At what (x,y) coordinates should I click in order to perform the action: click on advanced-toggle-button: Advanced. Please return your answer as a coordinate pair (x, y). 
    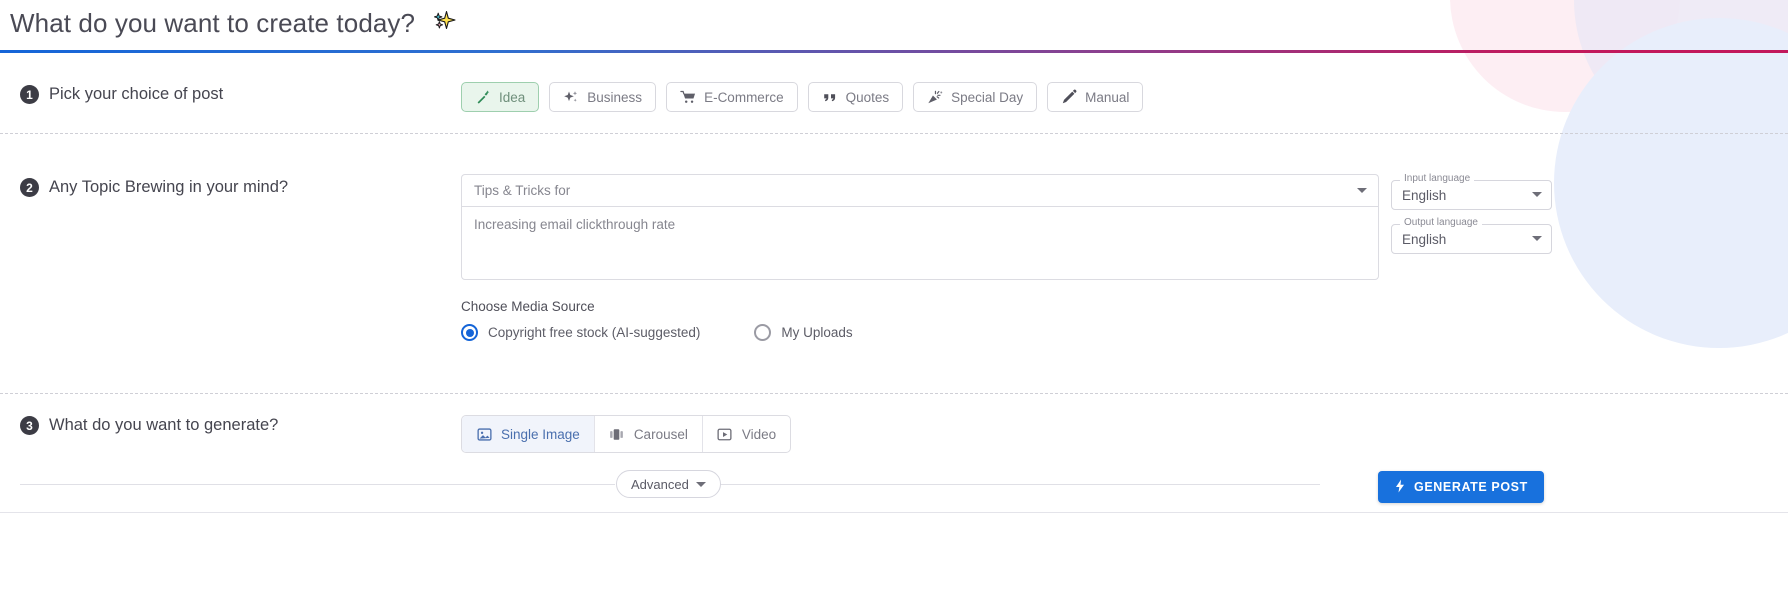
    Looking at the image, I should click on (668, 484).